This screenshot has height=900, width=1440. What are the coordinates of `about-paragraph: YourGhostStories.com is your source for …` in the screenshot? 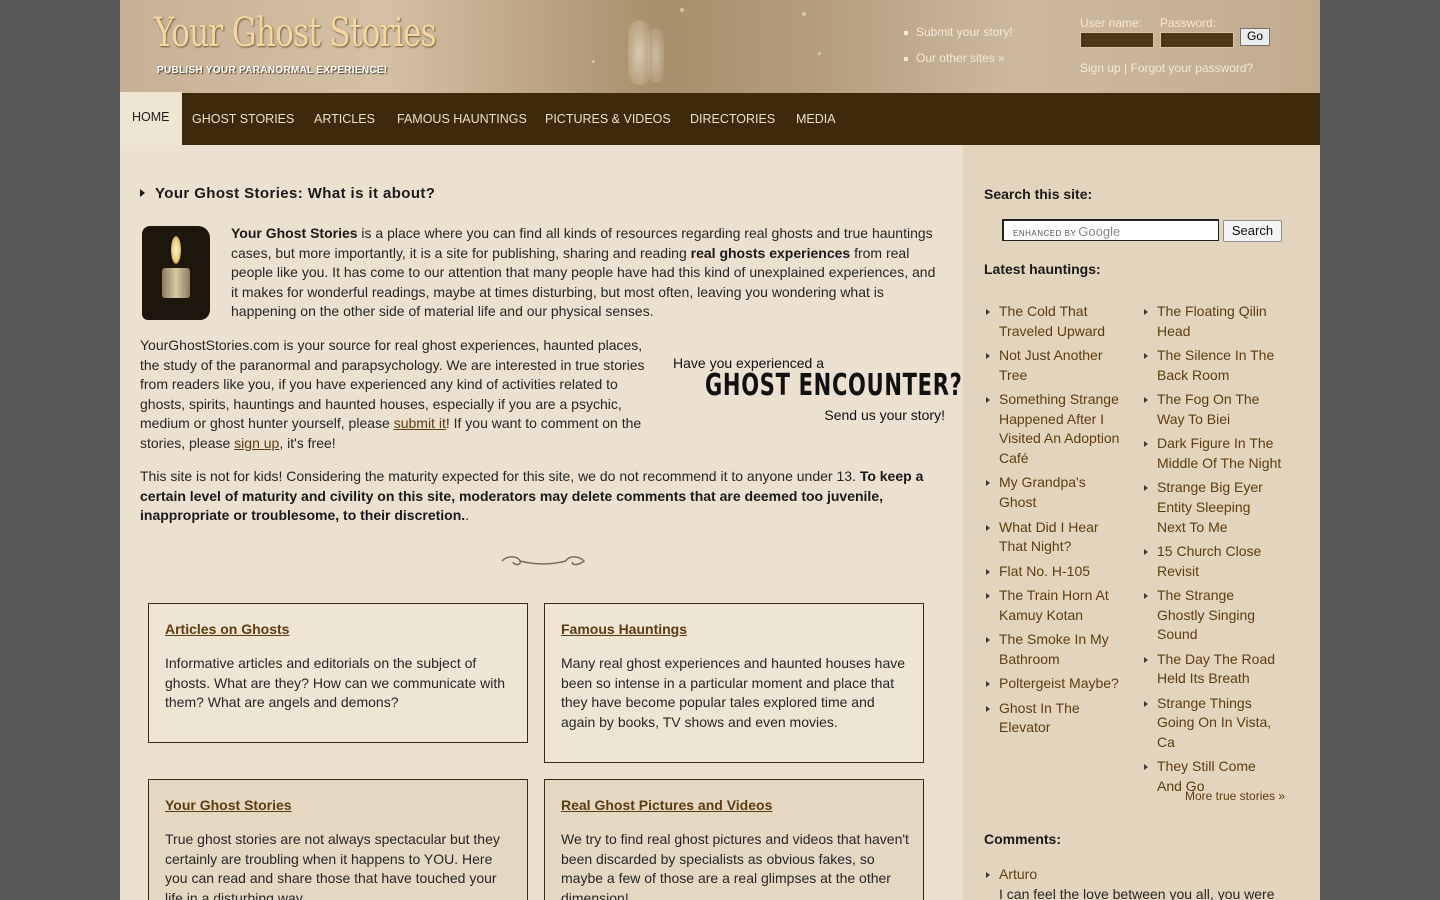 It's located at (396, 395).